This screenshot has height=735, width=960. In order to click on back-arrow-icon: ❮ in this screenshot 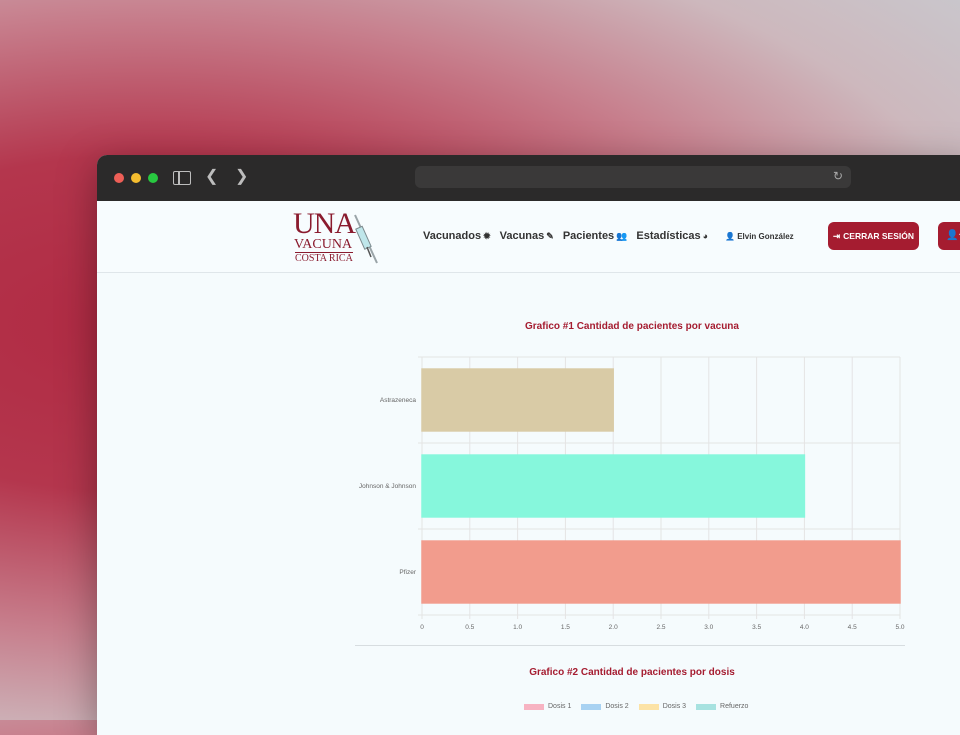, I will do `click(211, 177)`.